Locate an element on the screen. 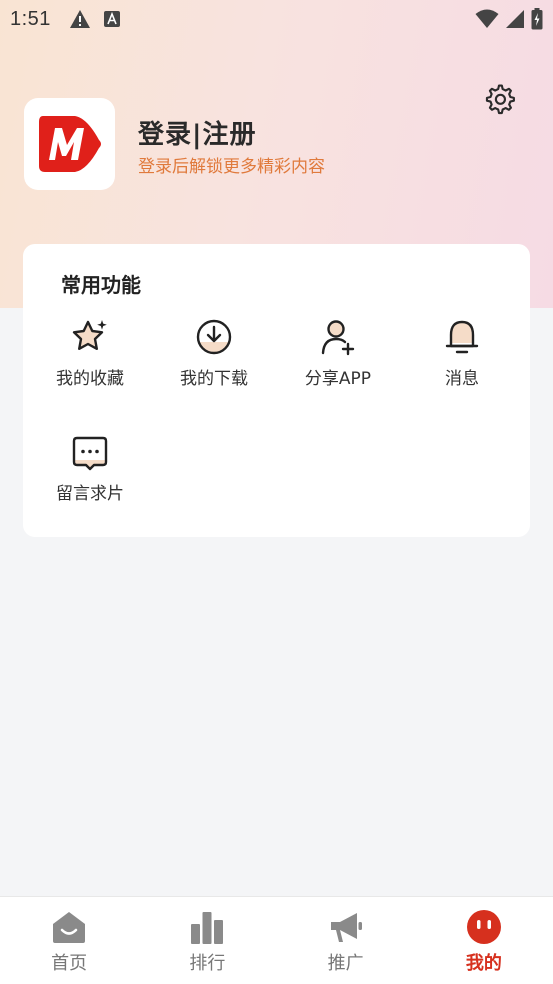 This screenshot has height=984, width=553. gear-icon is located at coordinates (500, 99).